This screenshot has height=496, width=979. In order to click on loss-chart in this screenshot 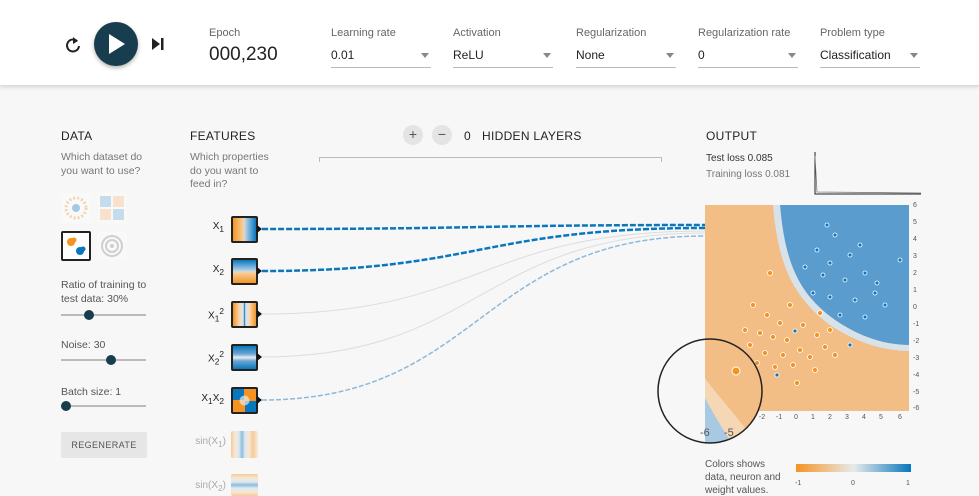, I will do `click(867, 173)`.